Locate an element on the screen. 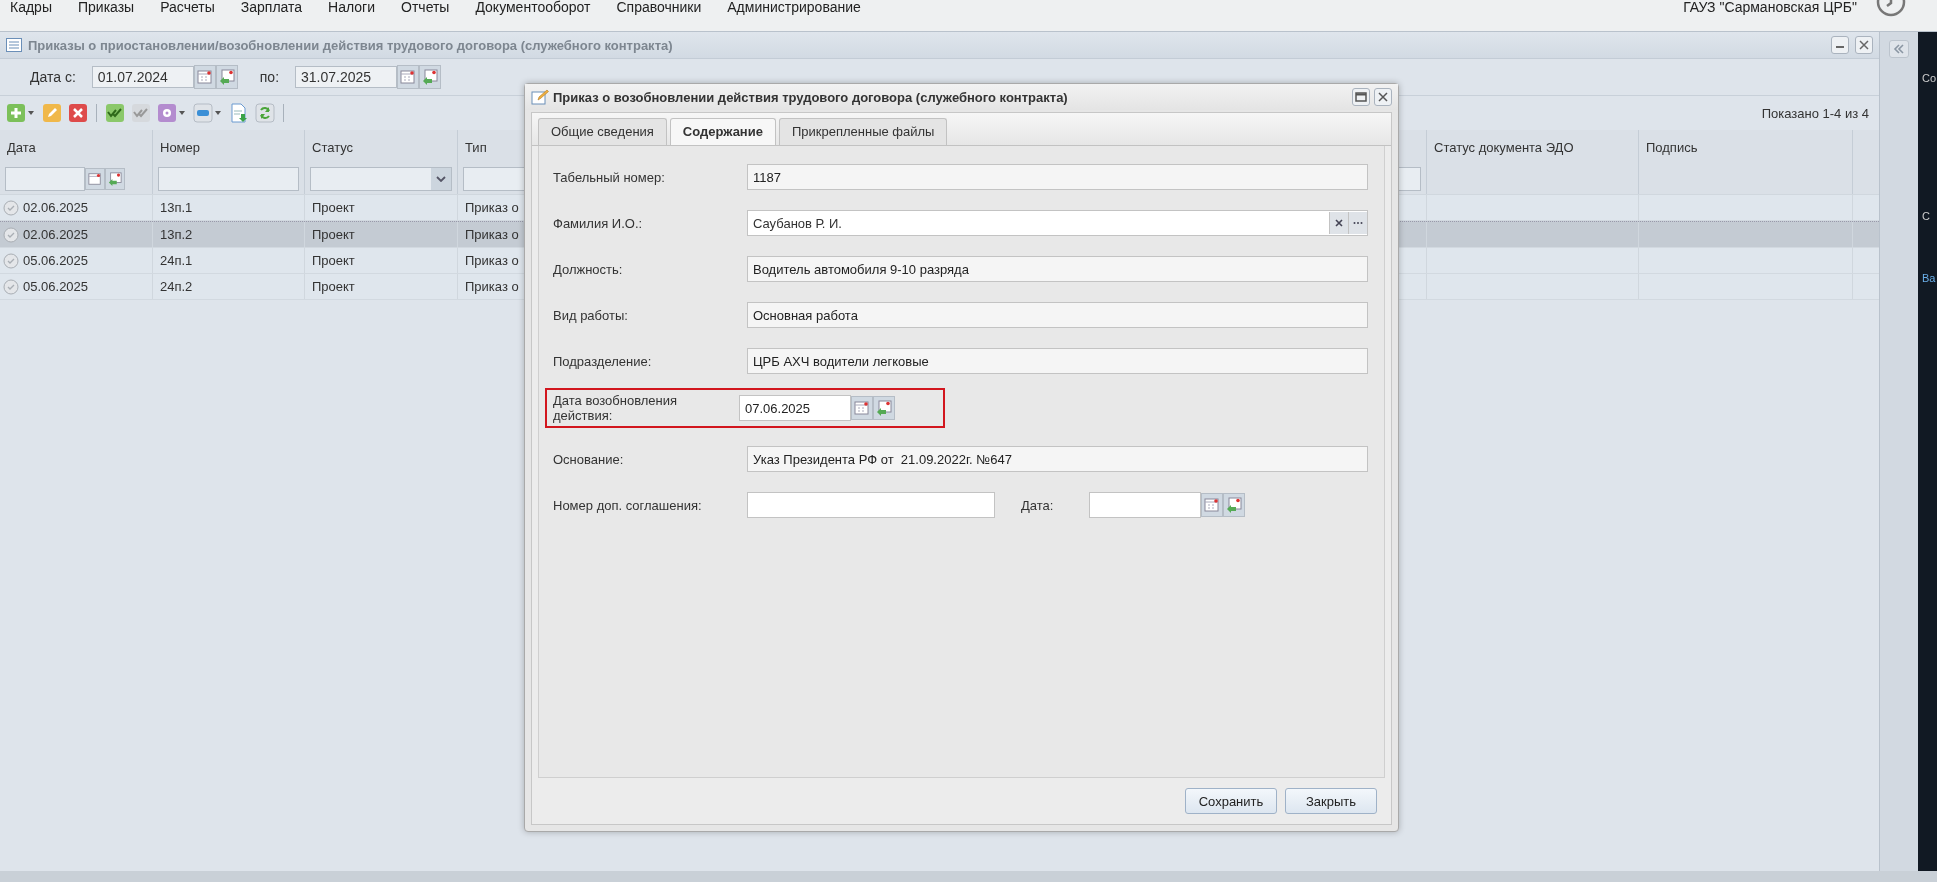 This screenshot has height=882, width=1937. organization-name: ГАУЗ "Сармановская ЦРБ" is located at coordinates (1770, 7).